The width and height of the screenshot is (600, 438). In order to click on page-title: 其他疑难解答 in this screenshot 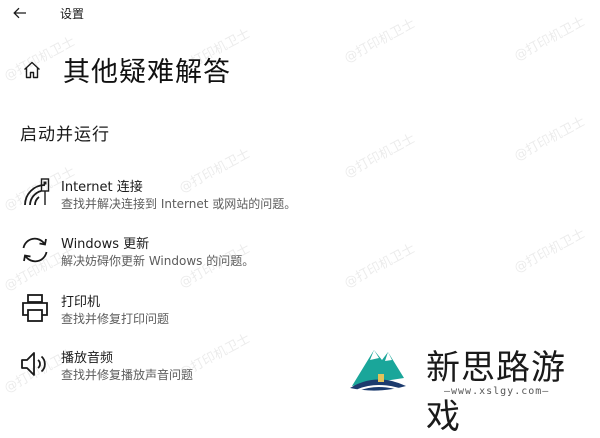, I will do `click(147, 72)`.